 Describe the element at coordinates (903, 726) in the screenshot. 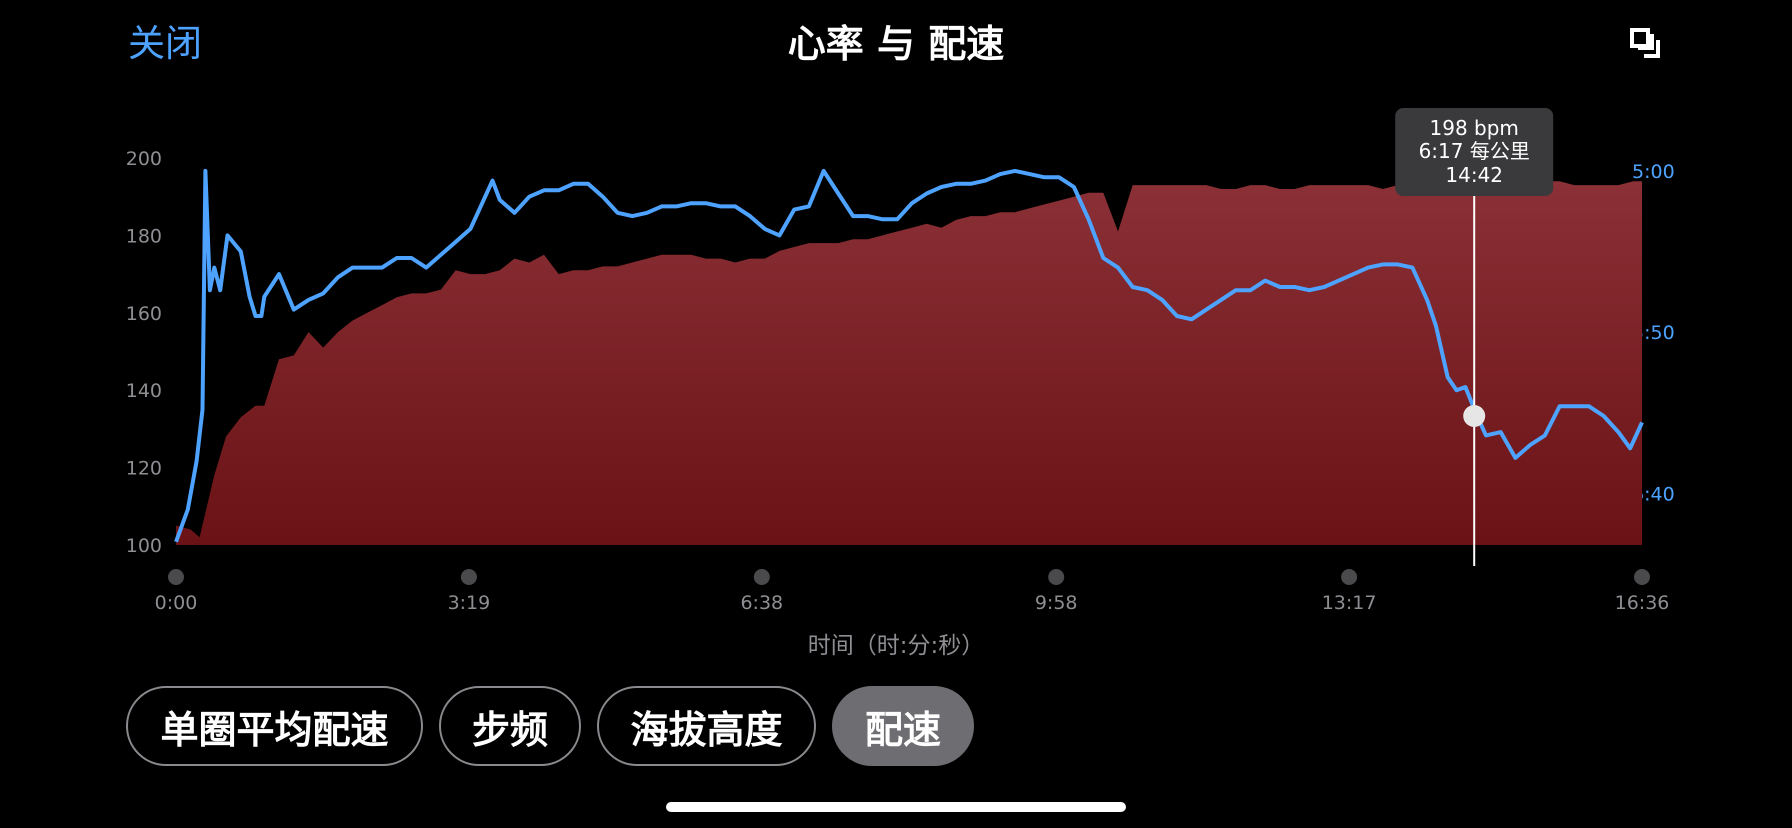

I see `pace-button: 配速` at that location.